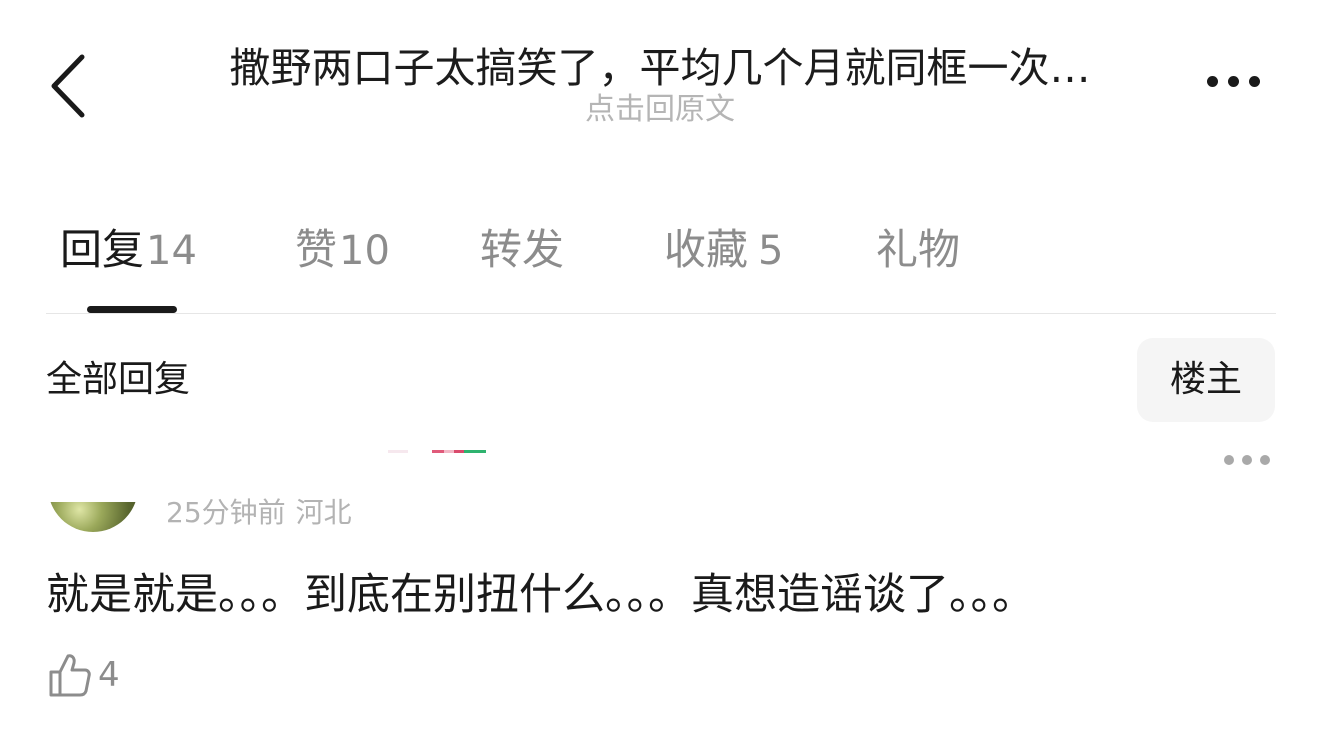  I want to click on header-title-block: 撒野两口子太搞笑了，平均几个月就同框一次… 点击回原文, so click(660, 85).